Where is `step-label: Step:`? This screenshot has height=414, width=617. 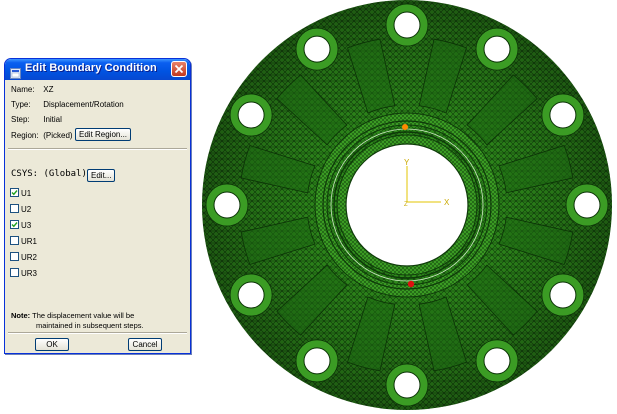 step-label: Step: is located at coordinates (20, 119).